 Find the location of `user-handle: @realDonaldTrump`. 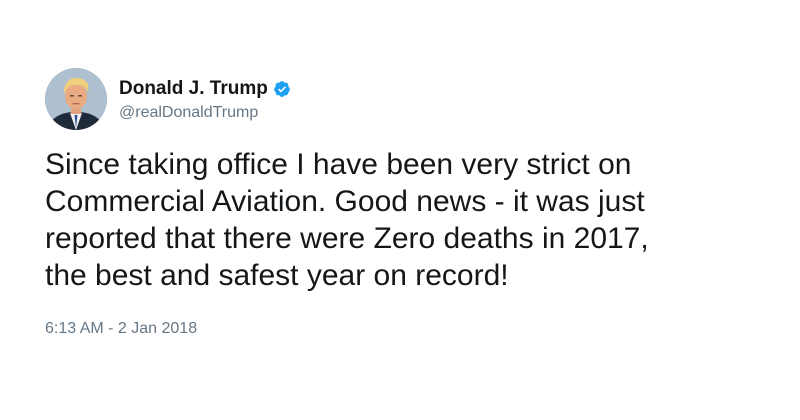

user-handle: @realDonaldTrump is located at coordinates (205, 113).